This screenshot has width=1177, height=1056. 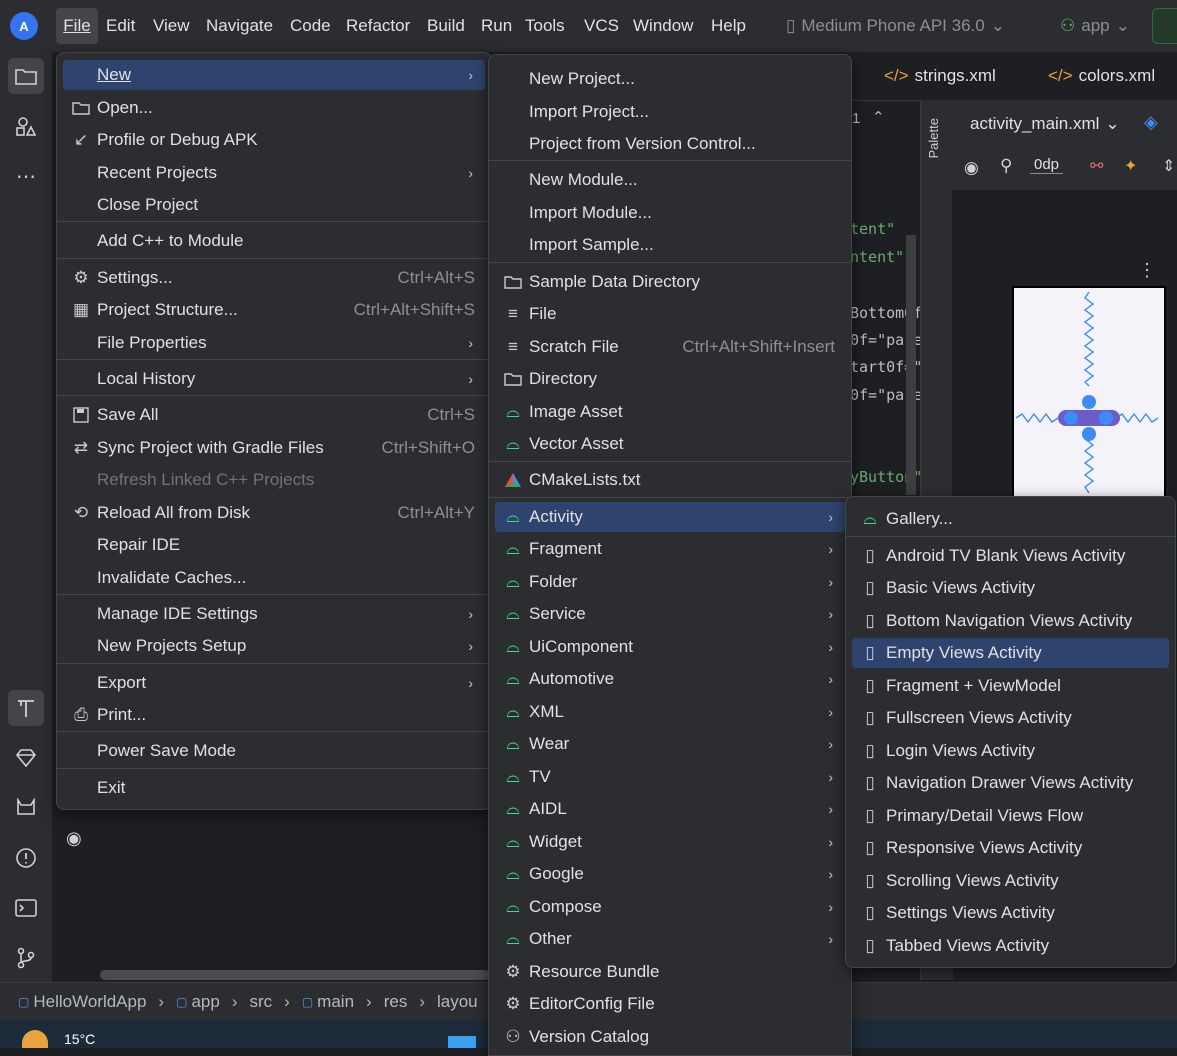 I want to click on menu-item-wear: ⌓ Wear ›, so click(x=670, y=744).